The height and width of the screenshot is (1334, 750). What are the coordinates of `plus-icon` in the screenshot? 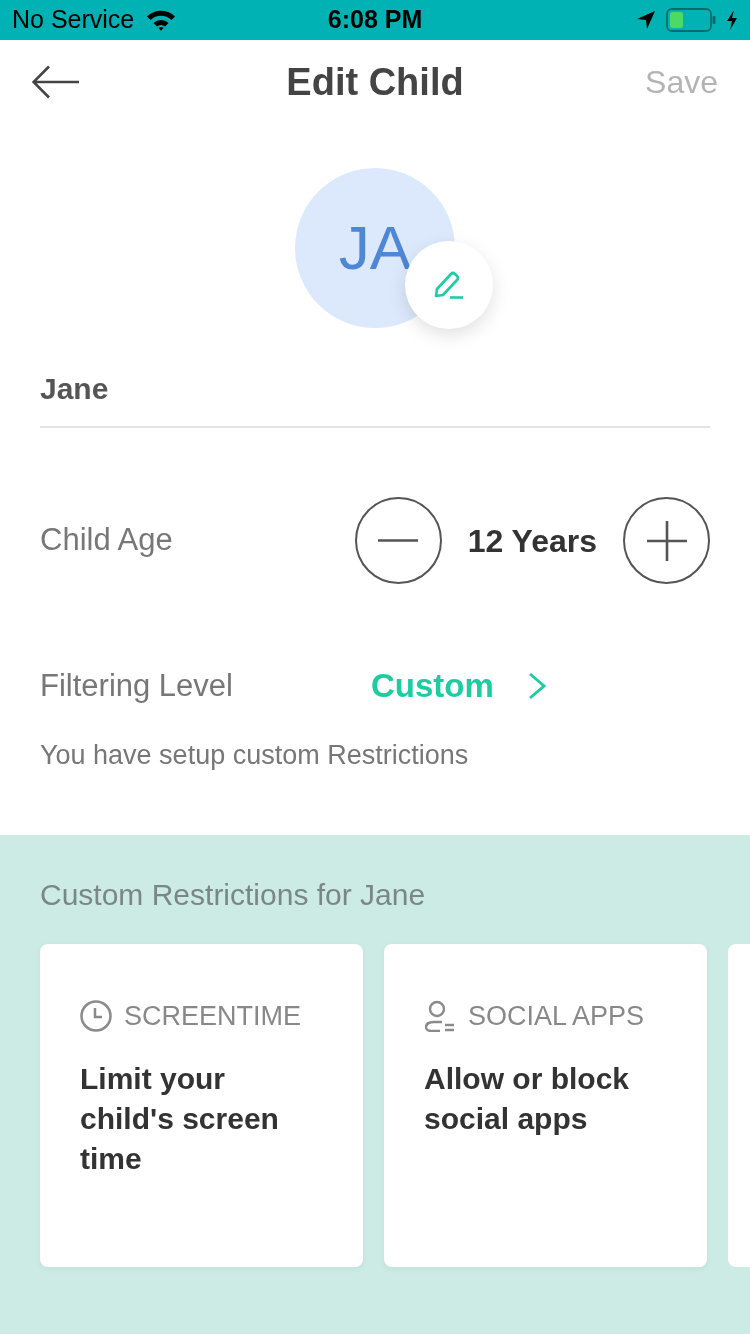 It's located at (666, 540).